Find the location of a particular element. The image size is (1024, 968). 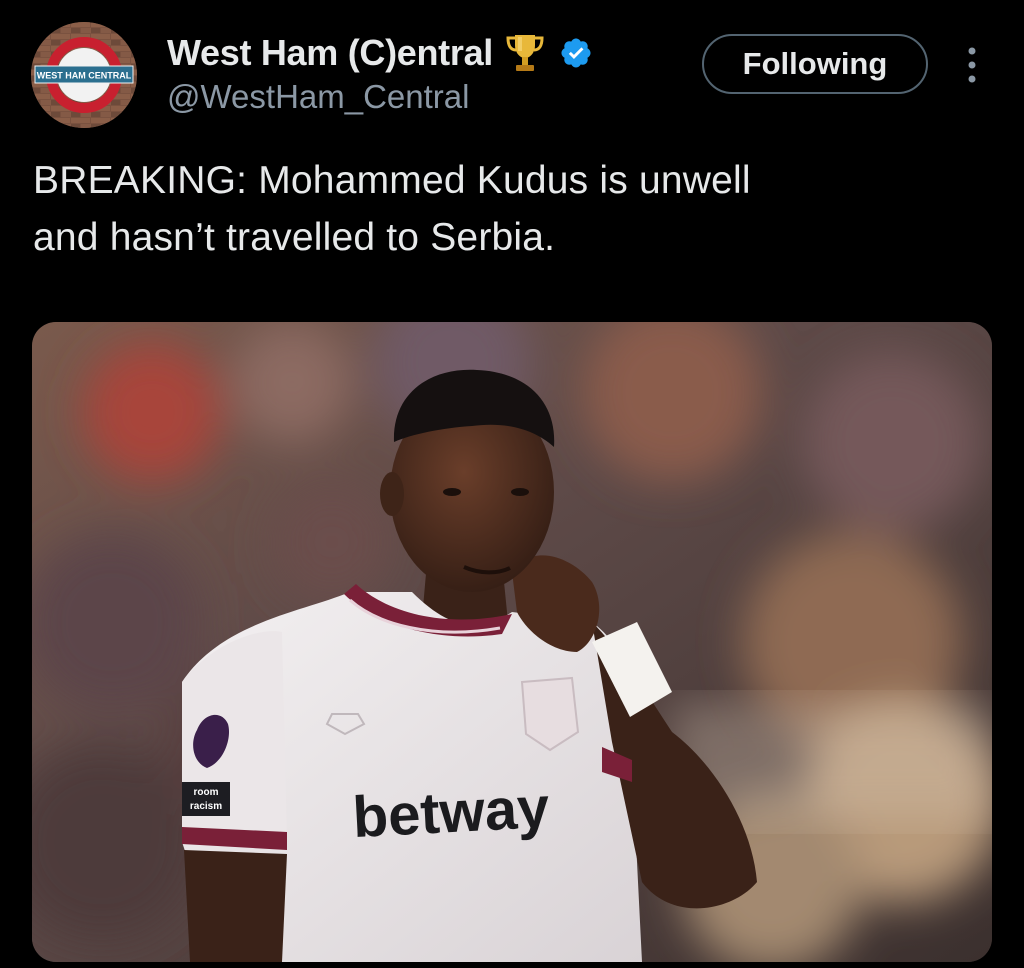

author-avatar: WEST HAM CENTRAL is located at coordinates (84, 75).